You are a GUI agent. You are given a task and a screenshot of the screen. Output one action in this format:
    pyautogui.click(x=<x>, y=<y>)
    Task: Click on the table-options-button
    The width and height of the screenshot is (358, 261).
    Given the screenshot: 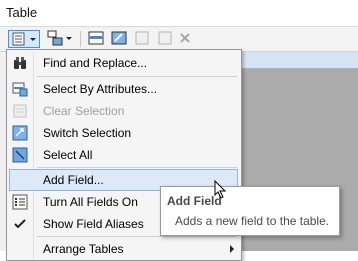 What is the action you would take?
    pyautogui.click(x=24, y=39)
    